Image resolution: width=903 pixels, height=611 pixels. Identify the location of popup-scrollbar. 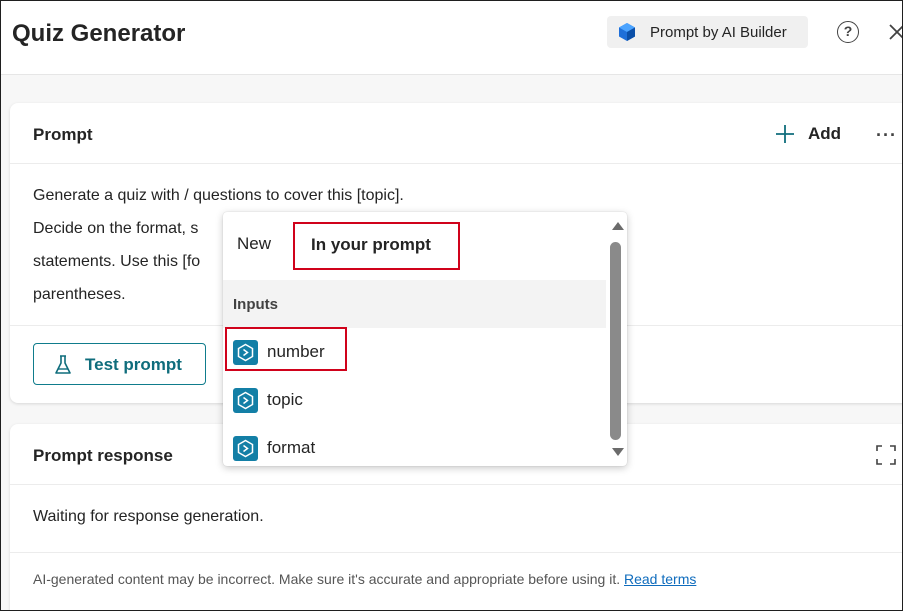
(616, 339).